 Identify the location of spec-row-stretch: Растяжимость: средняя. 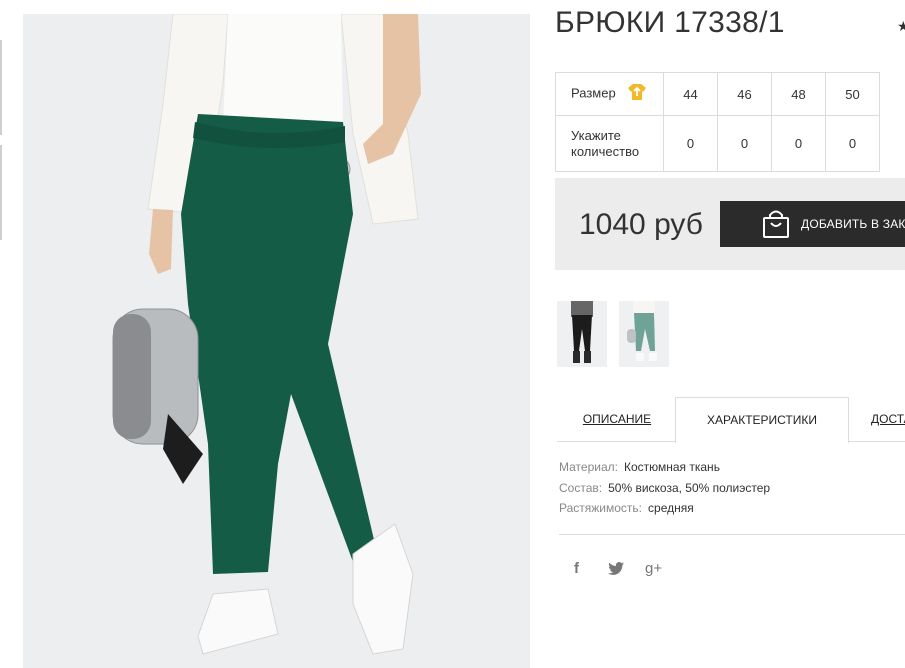
(626, 508).